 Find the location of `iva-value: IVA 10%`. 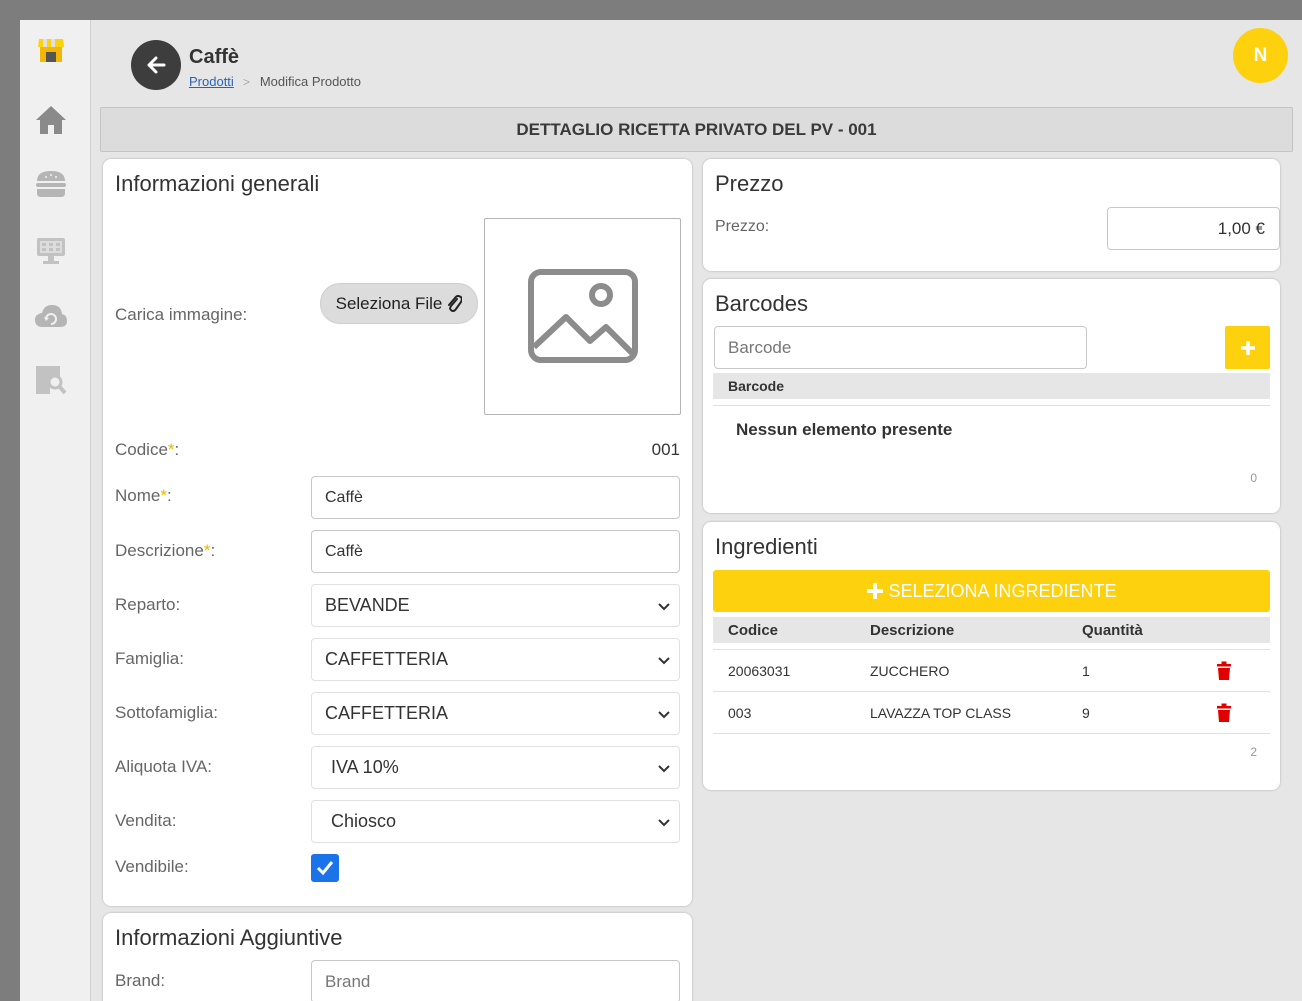

iva-value: IVA 10% is located at coordinates (365, 767).